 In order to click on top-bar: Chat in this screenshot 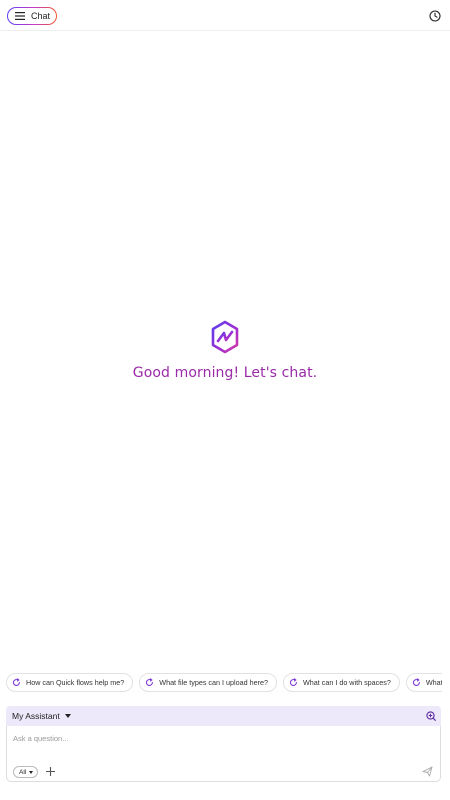, I will do `click(225, 15)`.